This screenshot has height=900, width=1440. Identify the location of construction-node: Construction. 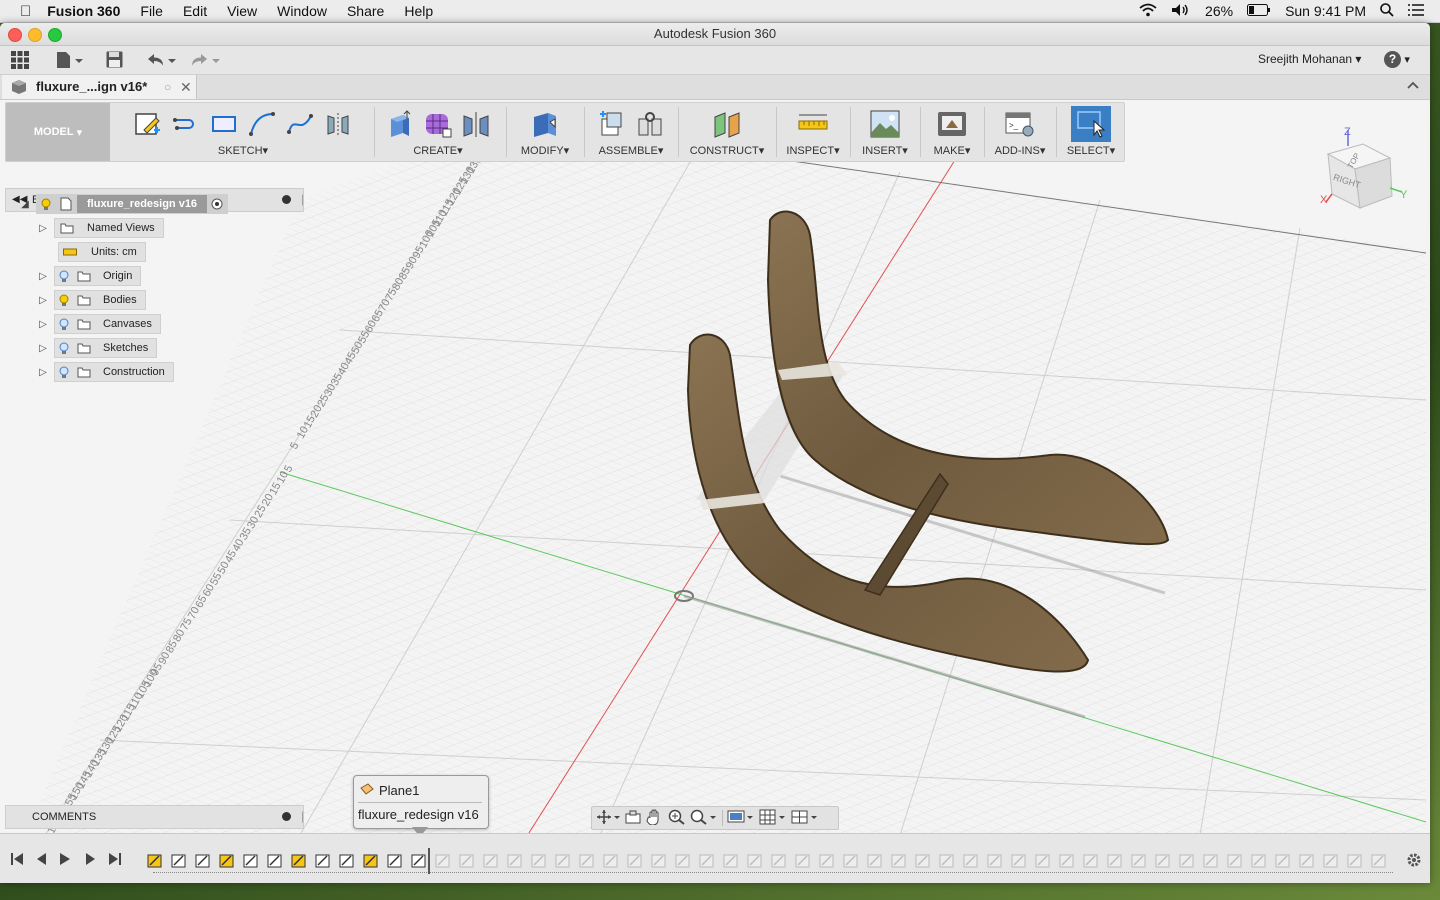
(114, 372).